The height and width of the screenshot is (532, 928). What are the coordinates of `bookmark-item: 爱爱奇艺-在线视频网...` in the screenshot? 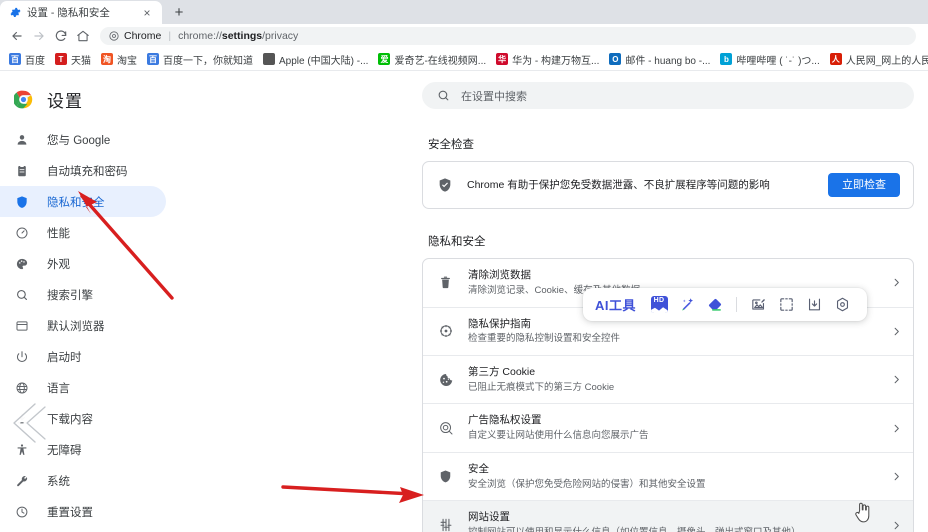 It's located at (432, 59).